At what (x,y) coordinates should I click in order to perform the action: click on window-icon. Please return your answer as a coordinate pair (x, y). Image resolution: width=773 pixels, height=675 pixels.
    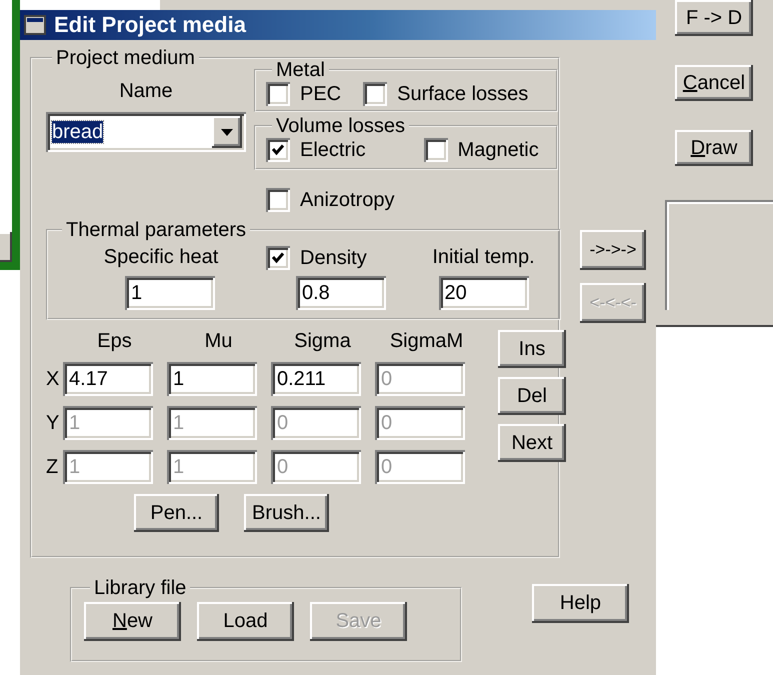
    Looking at the image, I should click on (35, 25).